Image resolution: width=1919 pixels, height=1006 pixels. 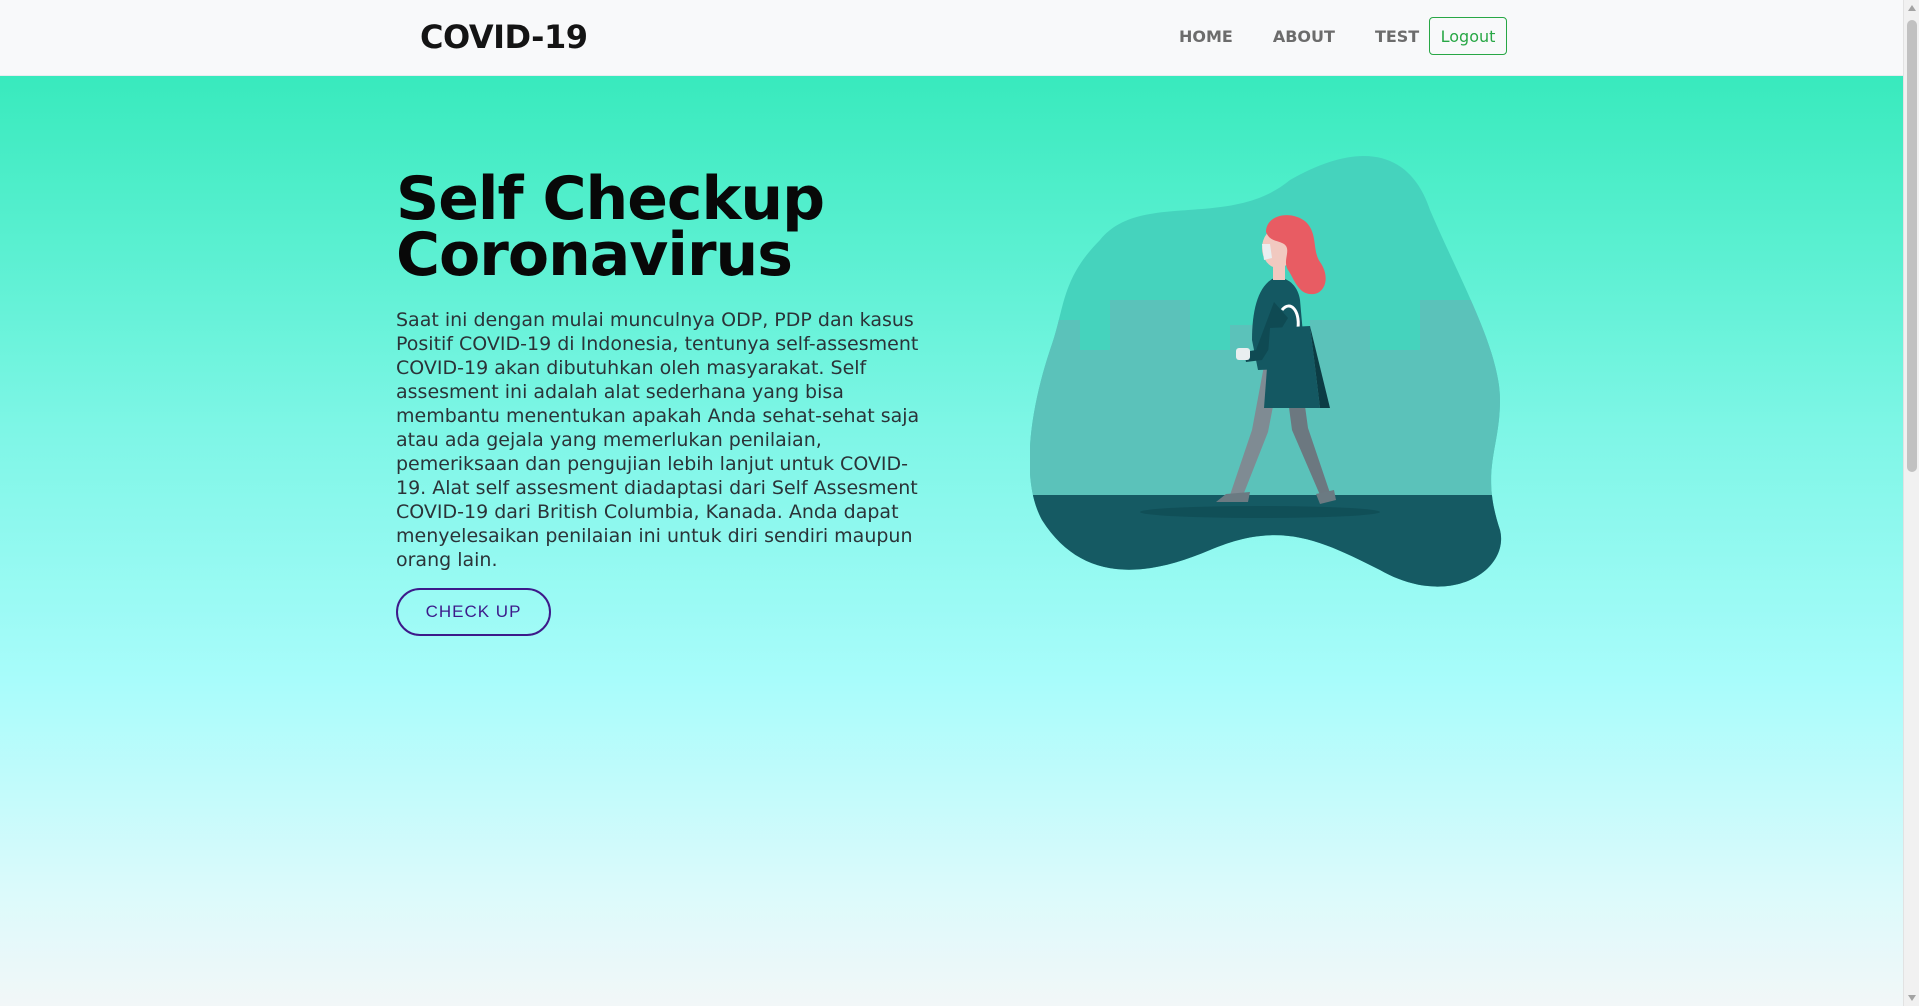 What do you see at coordinates (473, 612) in the screenshot?
I see `check-up-button: CHECK UP` at bounding box center [473, 612].